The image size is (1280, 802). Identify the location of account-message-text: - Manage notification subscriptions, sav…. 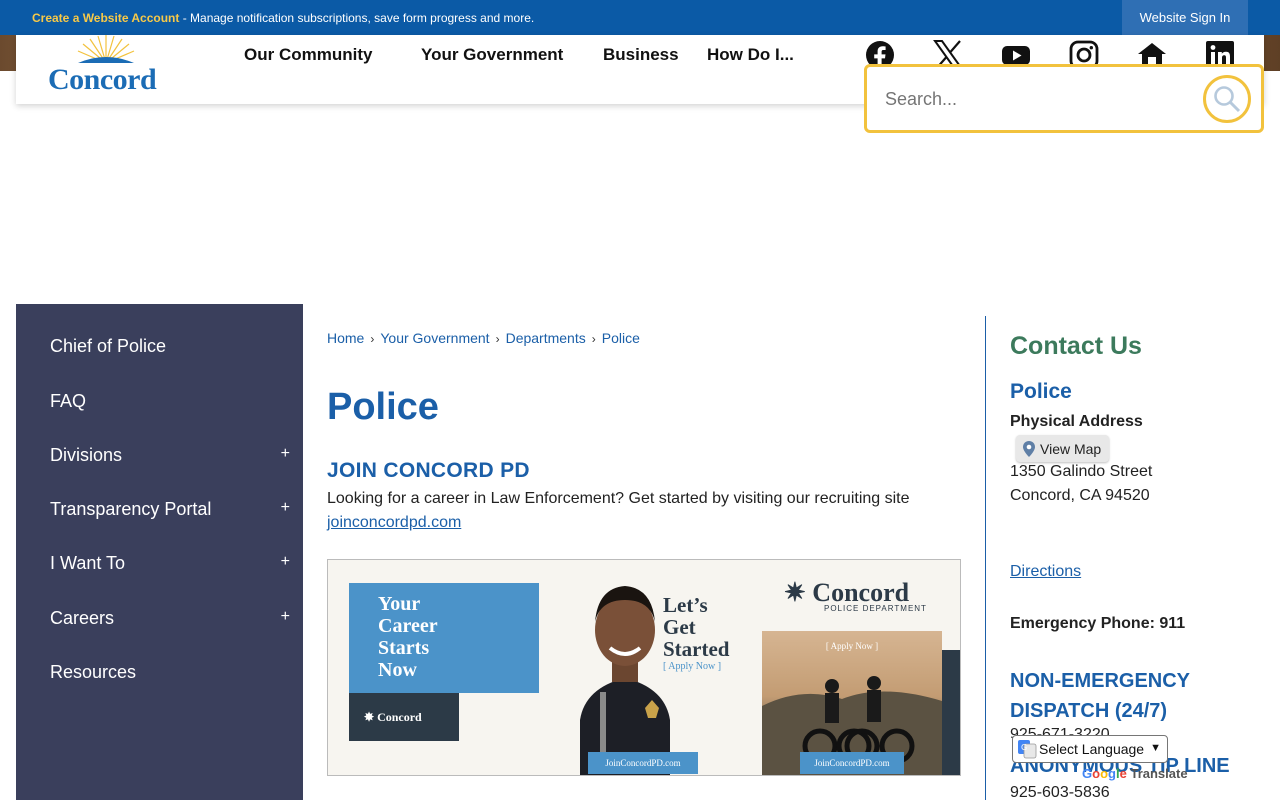
(357, 17).